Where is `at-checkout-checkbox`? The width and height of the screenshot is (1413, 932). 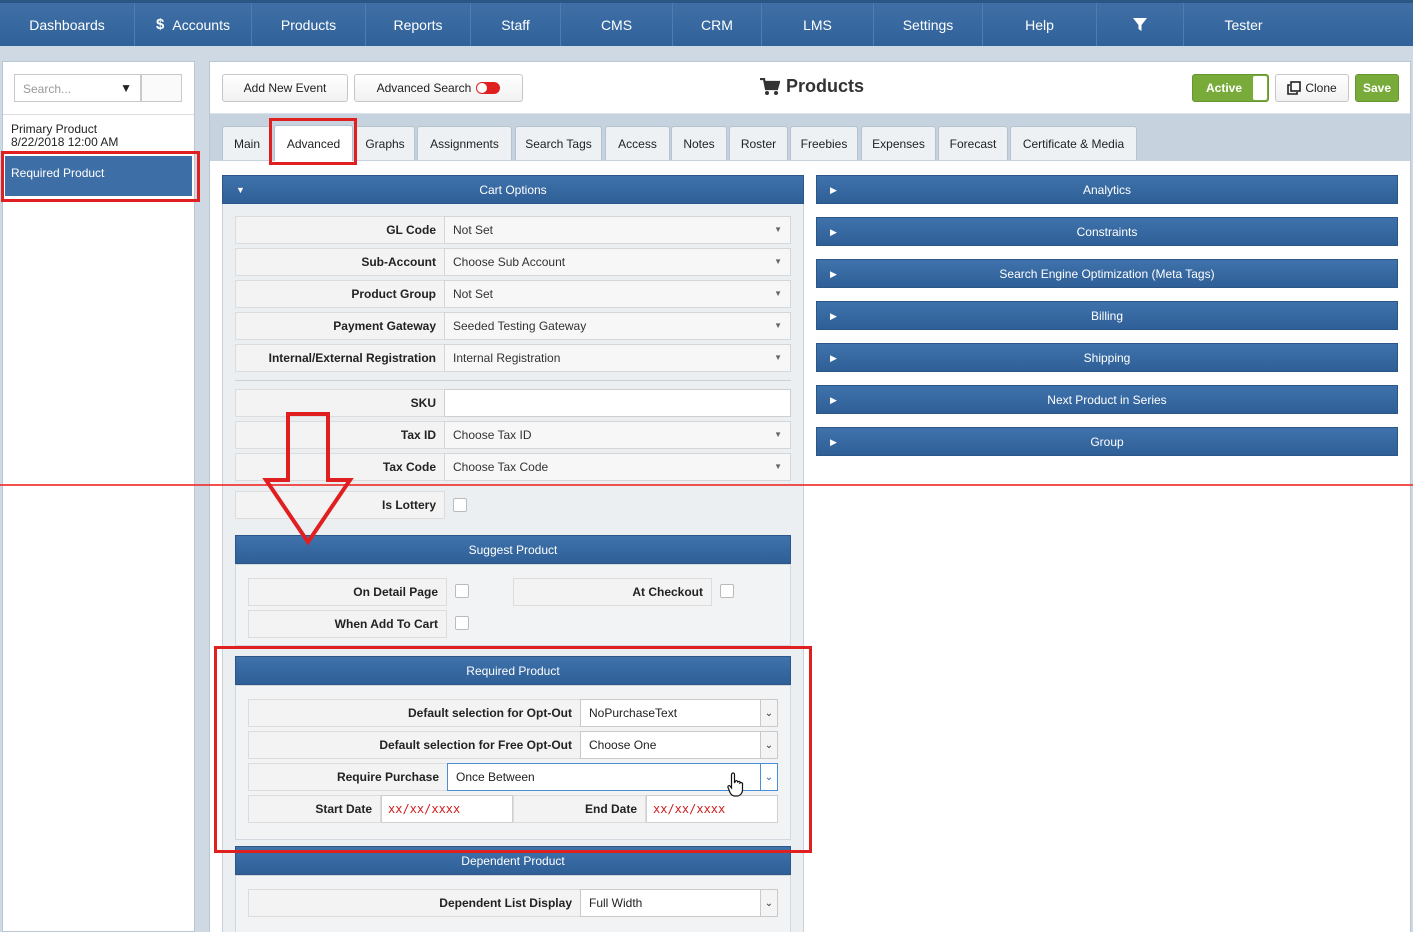
at-checkout-checkbox is located at coordinates (727, 591).